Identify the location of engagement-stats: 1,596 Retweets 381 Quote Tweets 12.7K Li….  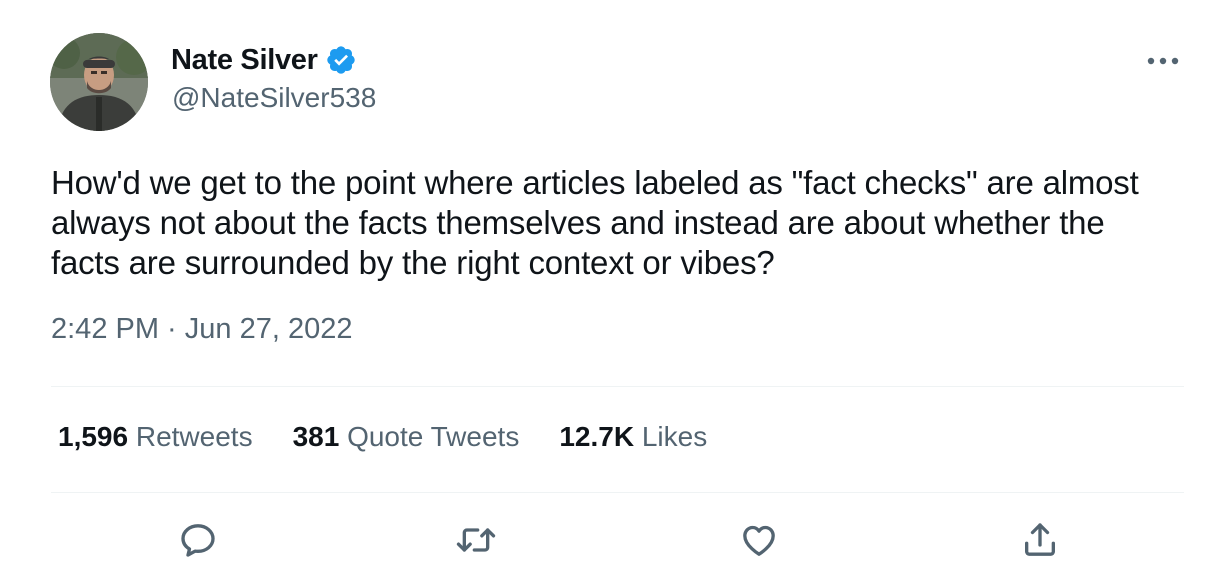
(402, 437).